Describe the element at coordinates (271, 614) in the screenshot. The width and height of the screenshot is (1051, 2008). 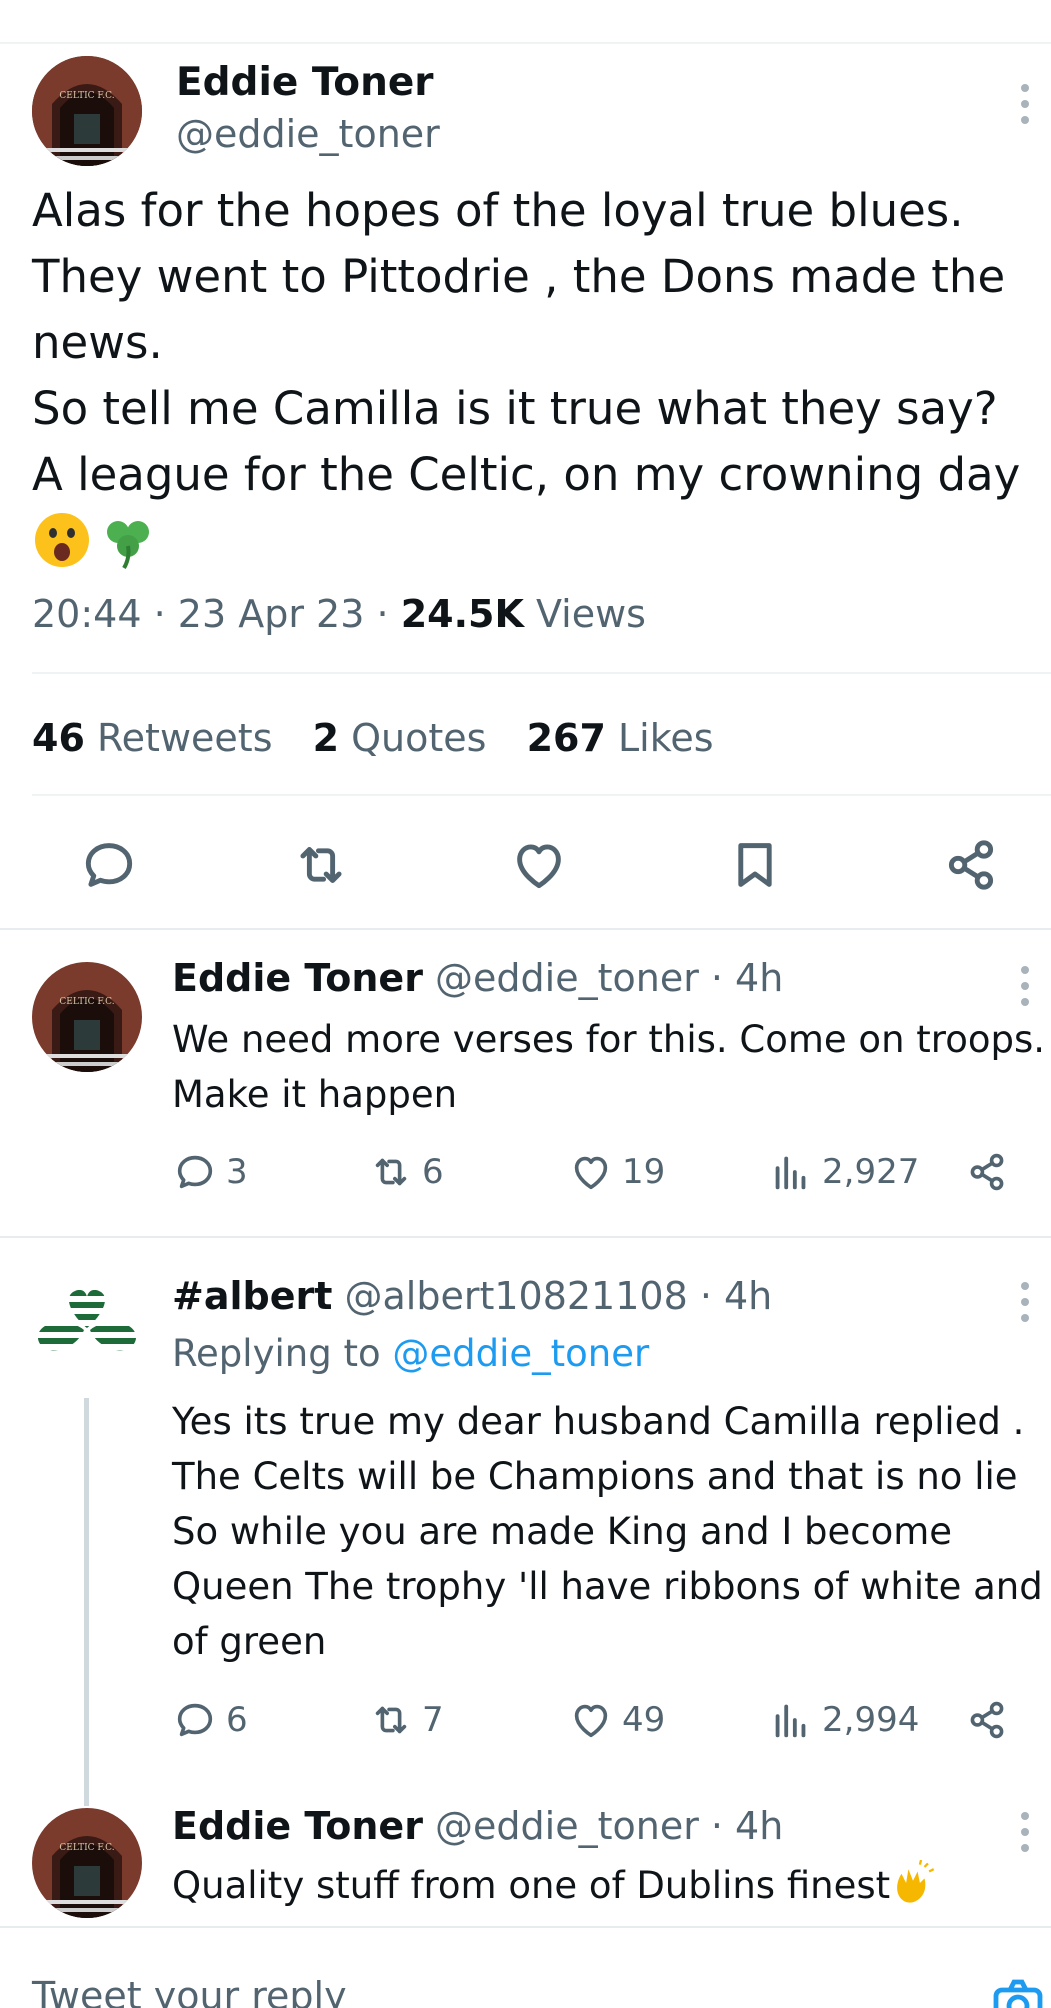
I see `tweet-date: 23 Apr 23` at that location.